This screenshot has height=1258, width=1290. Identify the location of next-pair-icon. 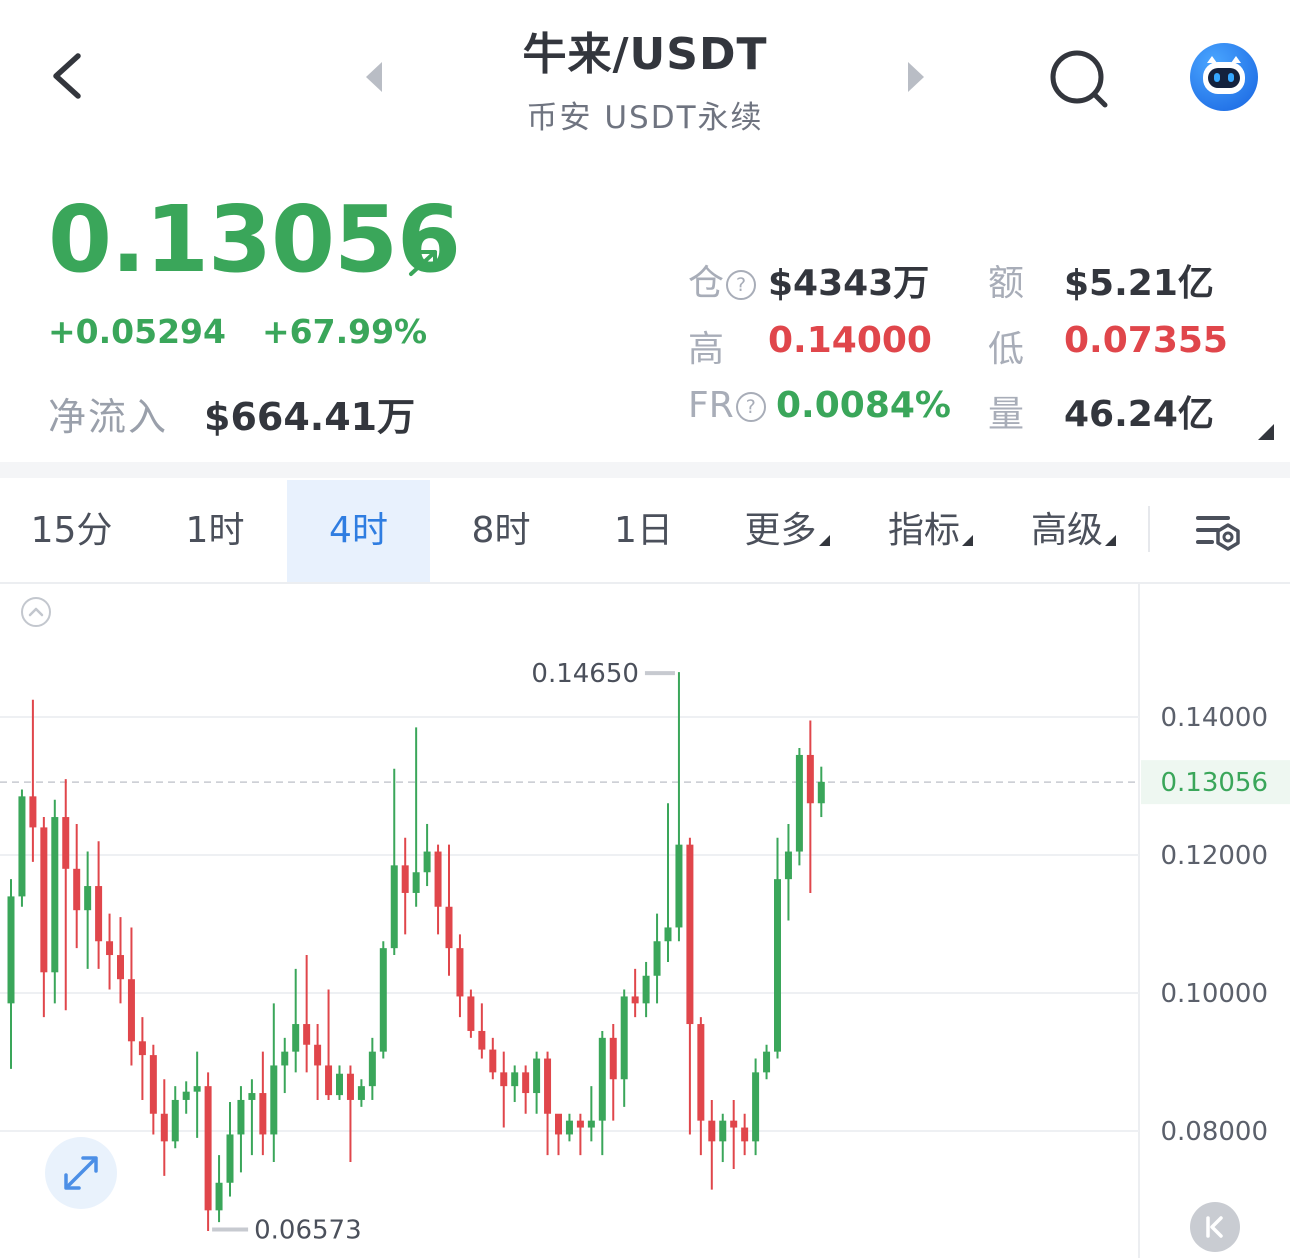
(915, 77).